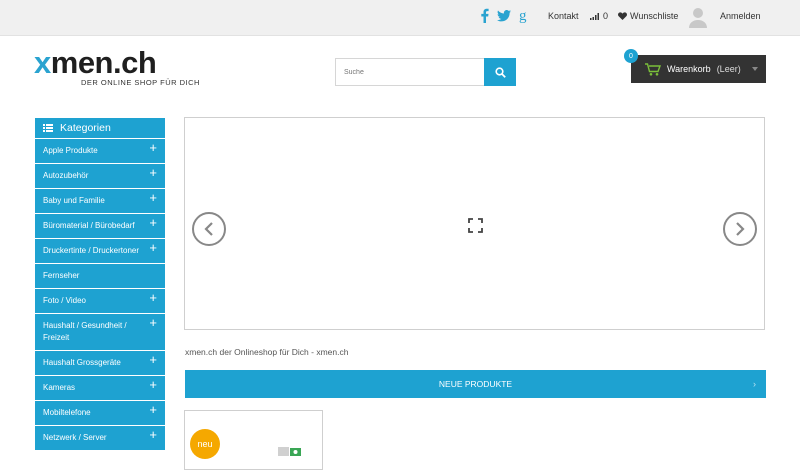 The height and width of the screenshot is (470, 800). Describe the element at coordinates (653, 69) in the screenshot. I see `shopping-cart-icon` at that location.